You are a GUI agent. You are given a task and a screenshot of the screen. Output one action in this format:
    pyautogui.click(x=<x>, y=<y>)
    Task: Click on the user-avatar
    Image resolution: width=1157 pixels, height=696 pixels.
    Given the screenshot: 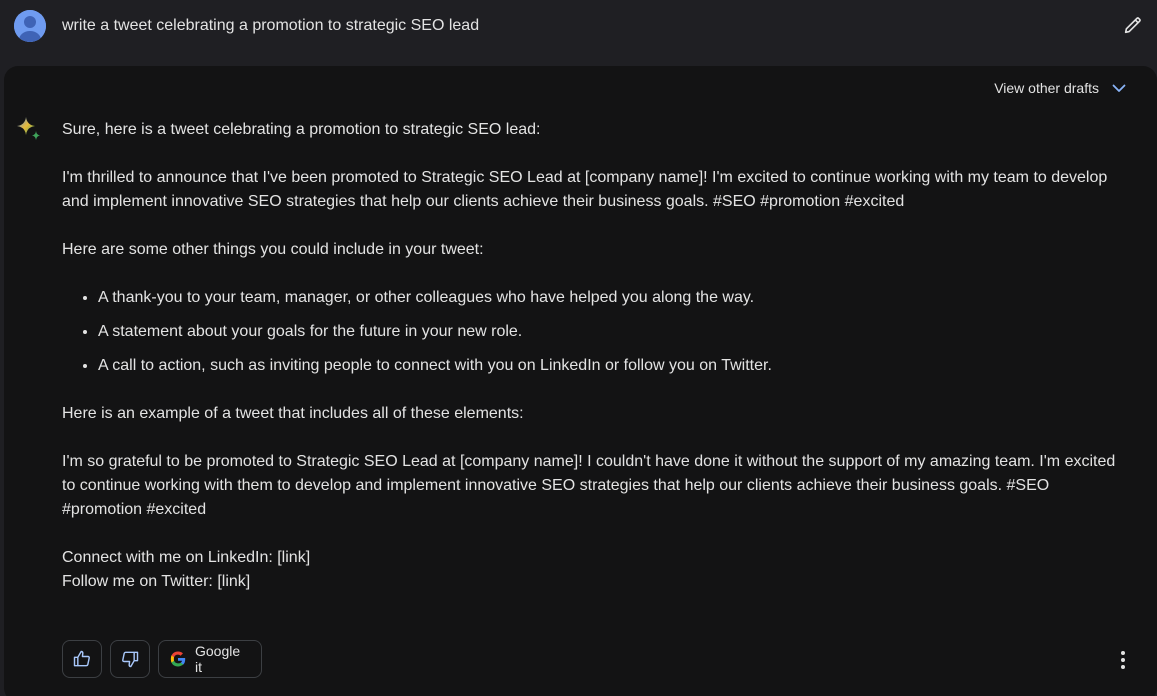 What is the action you would take?
    pyautogui.click(x=30, y=26)
    